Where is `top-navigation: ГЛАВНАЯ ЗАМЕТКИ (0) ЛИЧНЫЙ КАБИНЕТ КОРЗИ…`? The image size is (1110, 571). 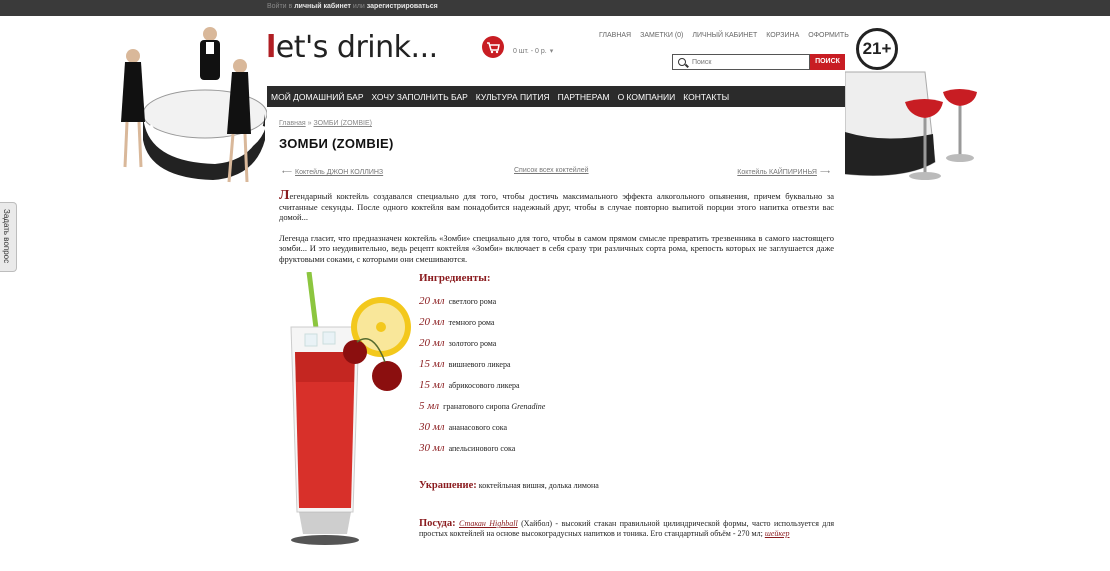 top-navigation: ГЛАВНАЯ ЗАМЕТКИ (0) ЛИЧНЫЙ КАБИНЕТ КОРЗИ… is located at coordinates (724, 35).